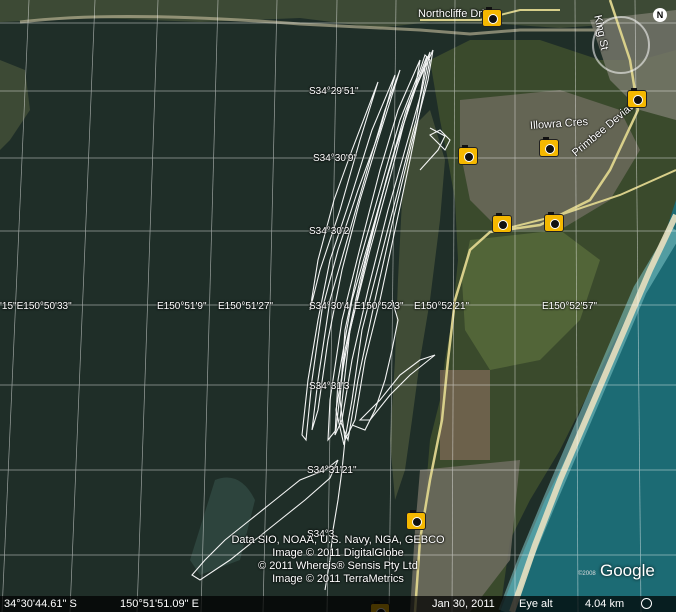 Image resolution: width=676 pixels, height=612 pixels. What do you see at coordinates (463, 604) in the screenshot?
I see `imagery-date: Jan 30, 2011` at bounding box center [463, 604].